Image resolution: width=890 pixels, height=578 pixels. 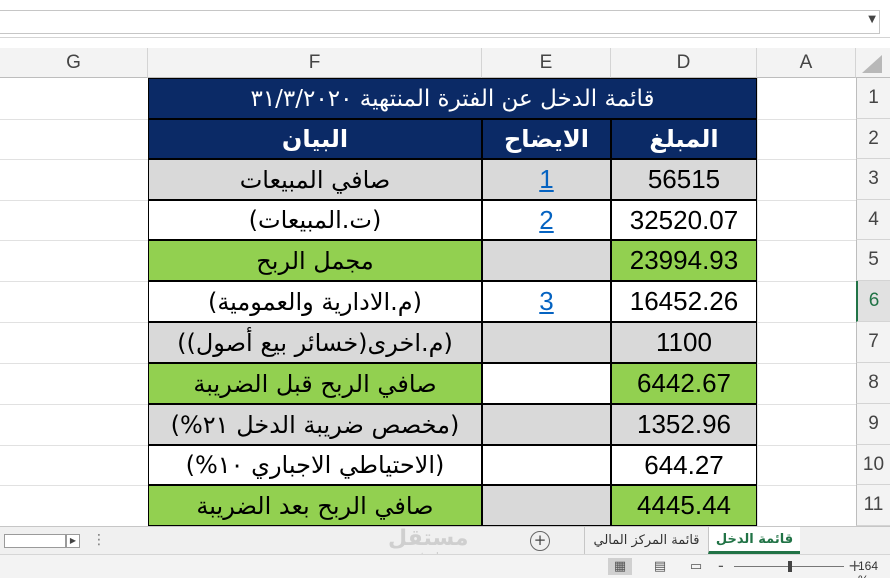 What do you see at coordinates (73, 541) in the screenshot?
I see `scroll-right-icon: ▶` at bounding box center [73, 541].